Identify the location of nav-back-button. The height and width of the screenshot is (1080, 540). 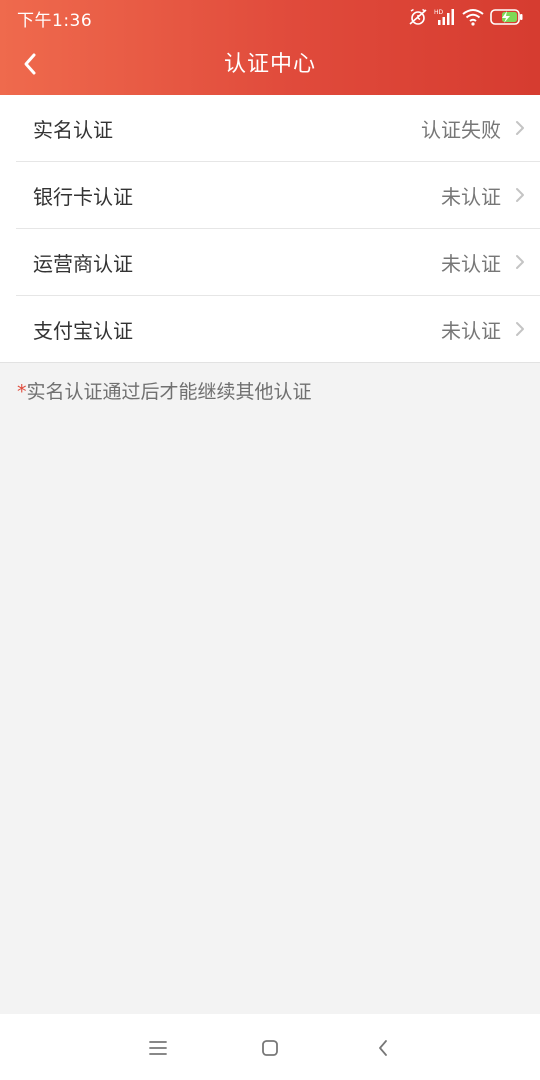
(383, 1048).